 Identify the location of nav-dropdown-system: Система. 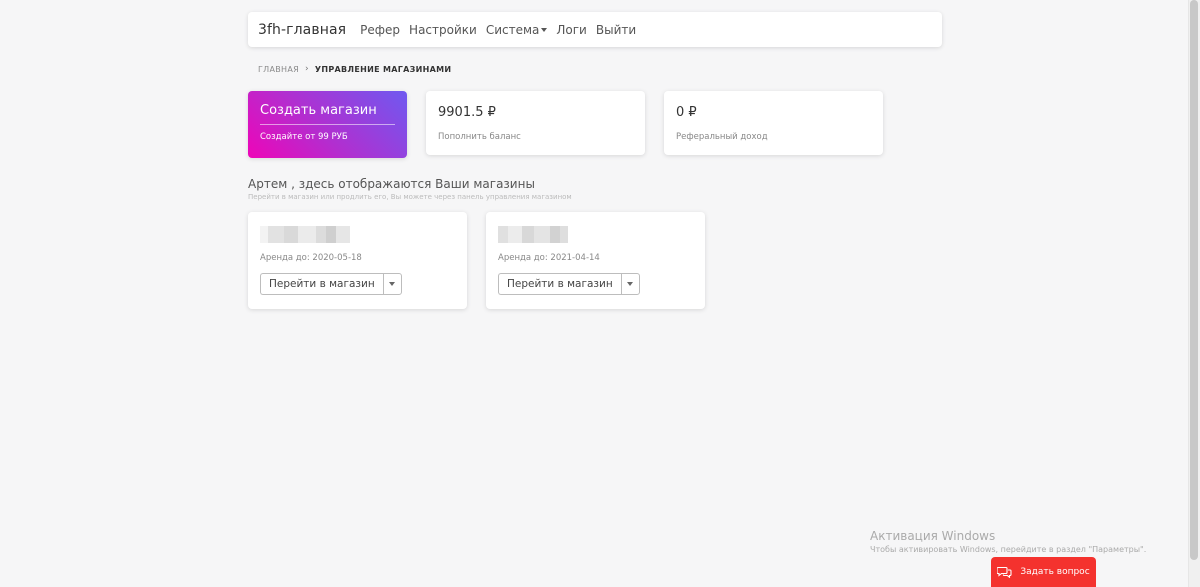
(517, 30).